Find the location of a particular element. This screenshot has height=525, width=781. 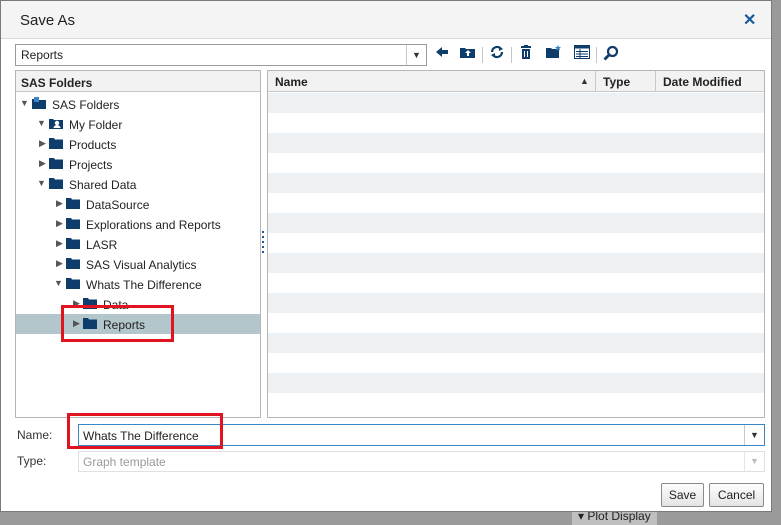

tree-item-label: My Folder is located at coordinates (96, 125).